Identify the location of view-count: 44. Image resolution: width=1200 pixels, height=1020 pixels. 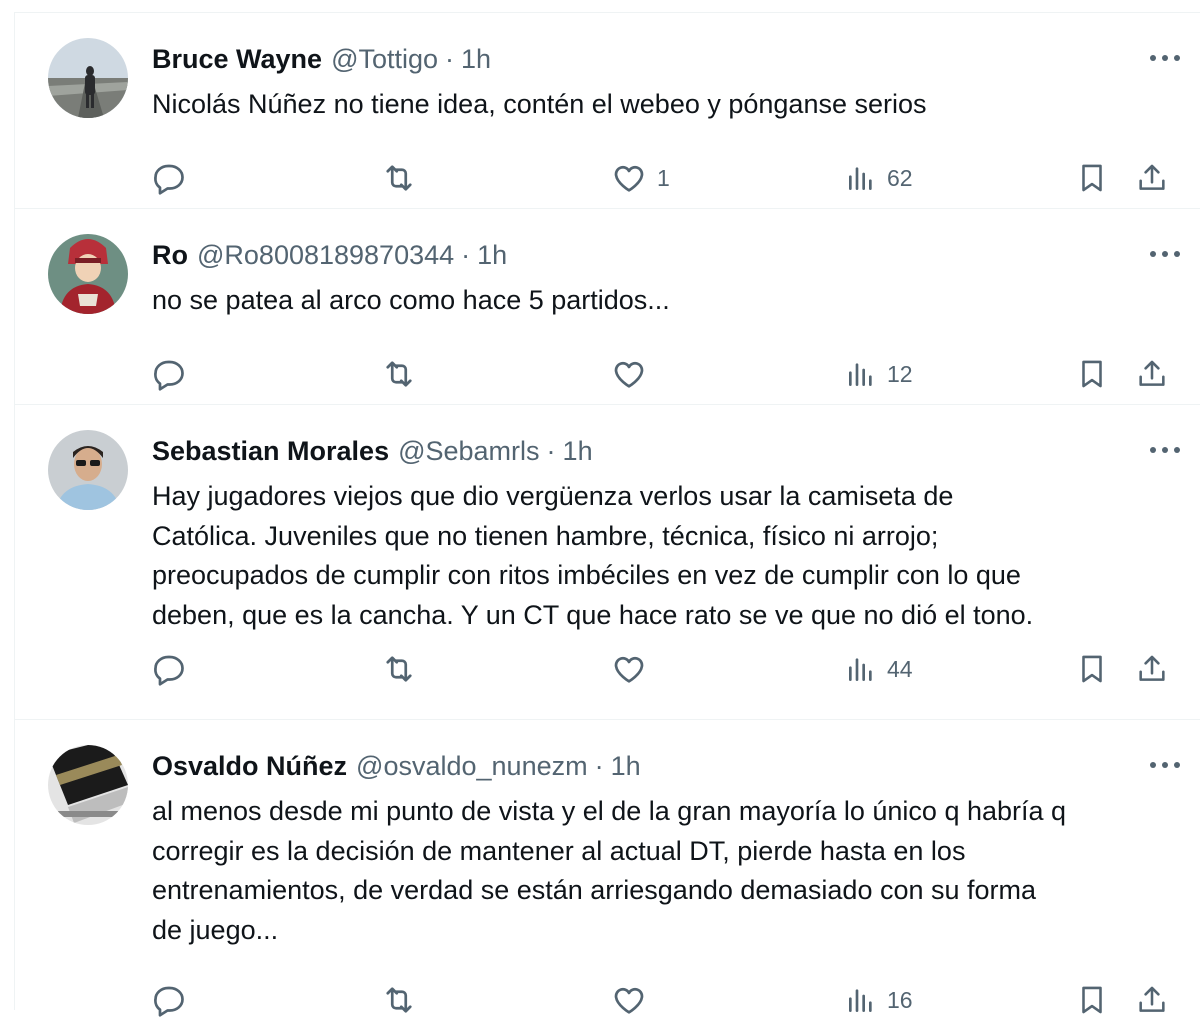
(900, 668).